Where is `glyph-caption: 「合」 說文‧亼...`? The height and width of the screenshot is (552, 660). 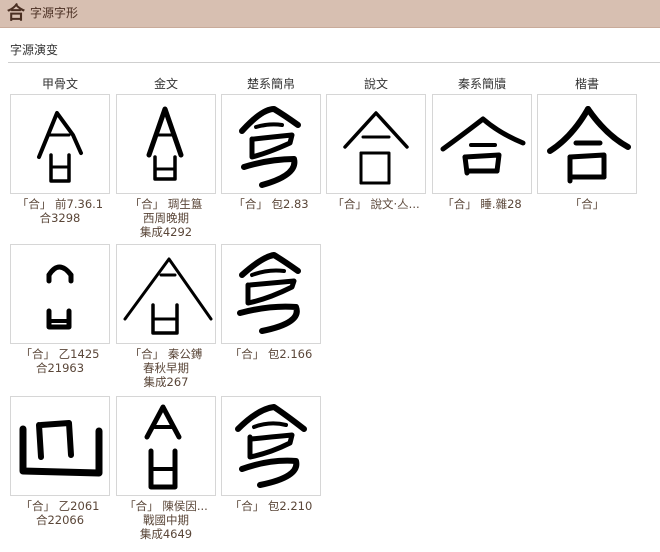
glyph-caption: 「合」 說文‧亼... is located at coordinates (376, 204).